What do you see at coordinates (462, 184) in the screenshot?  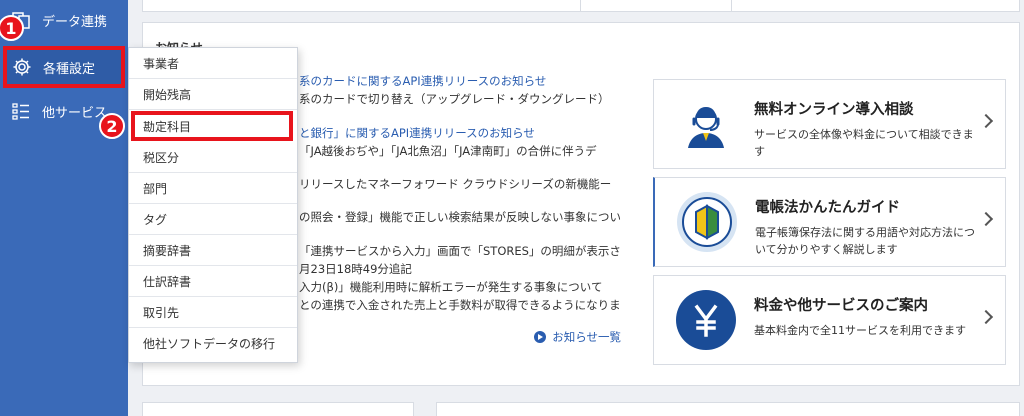 I see `news-item: リリースしたマネーフォワード クラウドシリーズの新機能ー` at bounding box center [462, 184].